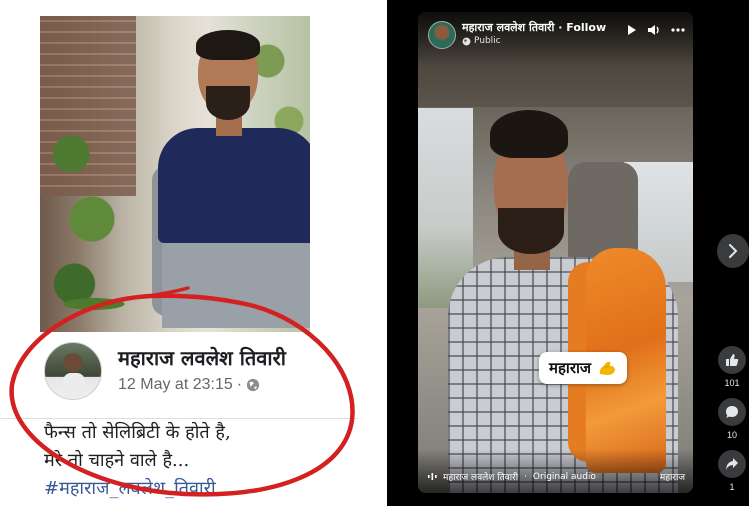 Image resolution: width=749 pixels, height=506 pixels. What do you see at coordinates (672, 478) in the screenshot?
I see `audio-title-scroll: महाराज` at bounding box center [672, 478].